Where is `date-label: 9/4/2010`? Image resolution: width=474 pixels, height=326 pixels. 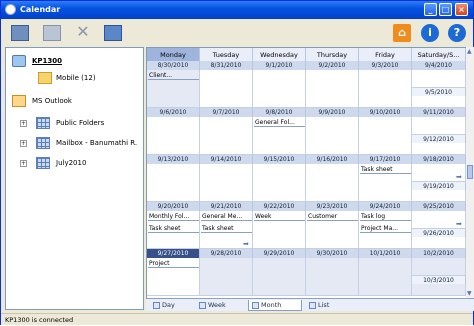
date-label: 9/4/2010 is located at coordinates (439, 65).